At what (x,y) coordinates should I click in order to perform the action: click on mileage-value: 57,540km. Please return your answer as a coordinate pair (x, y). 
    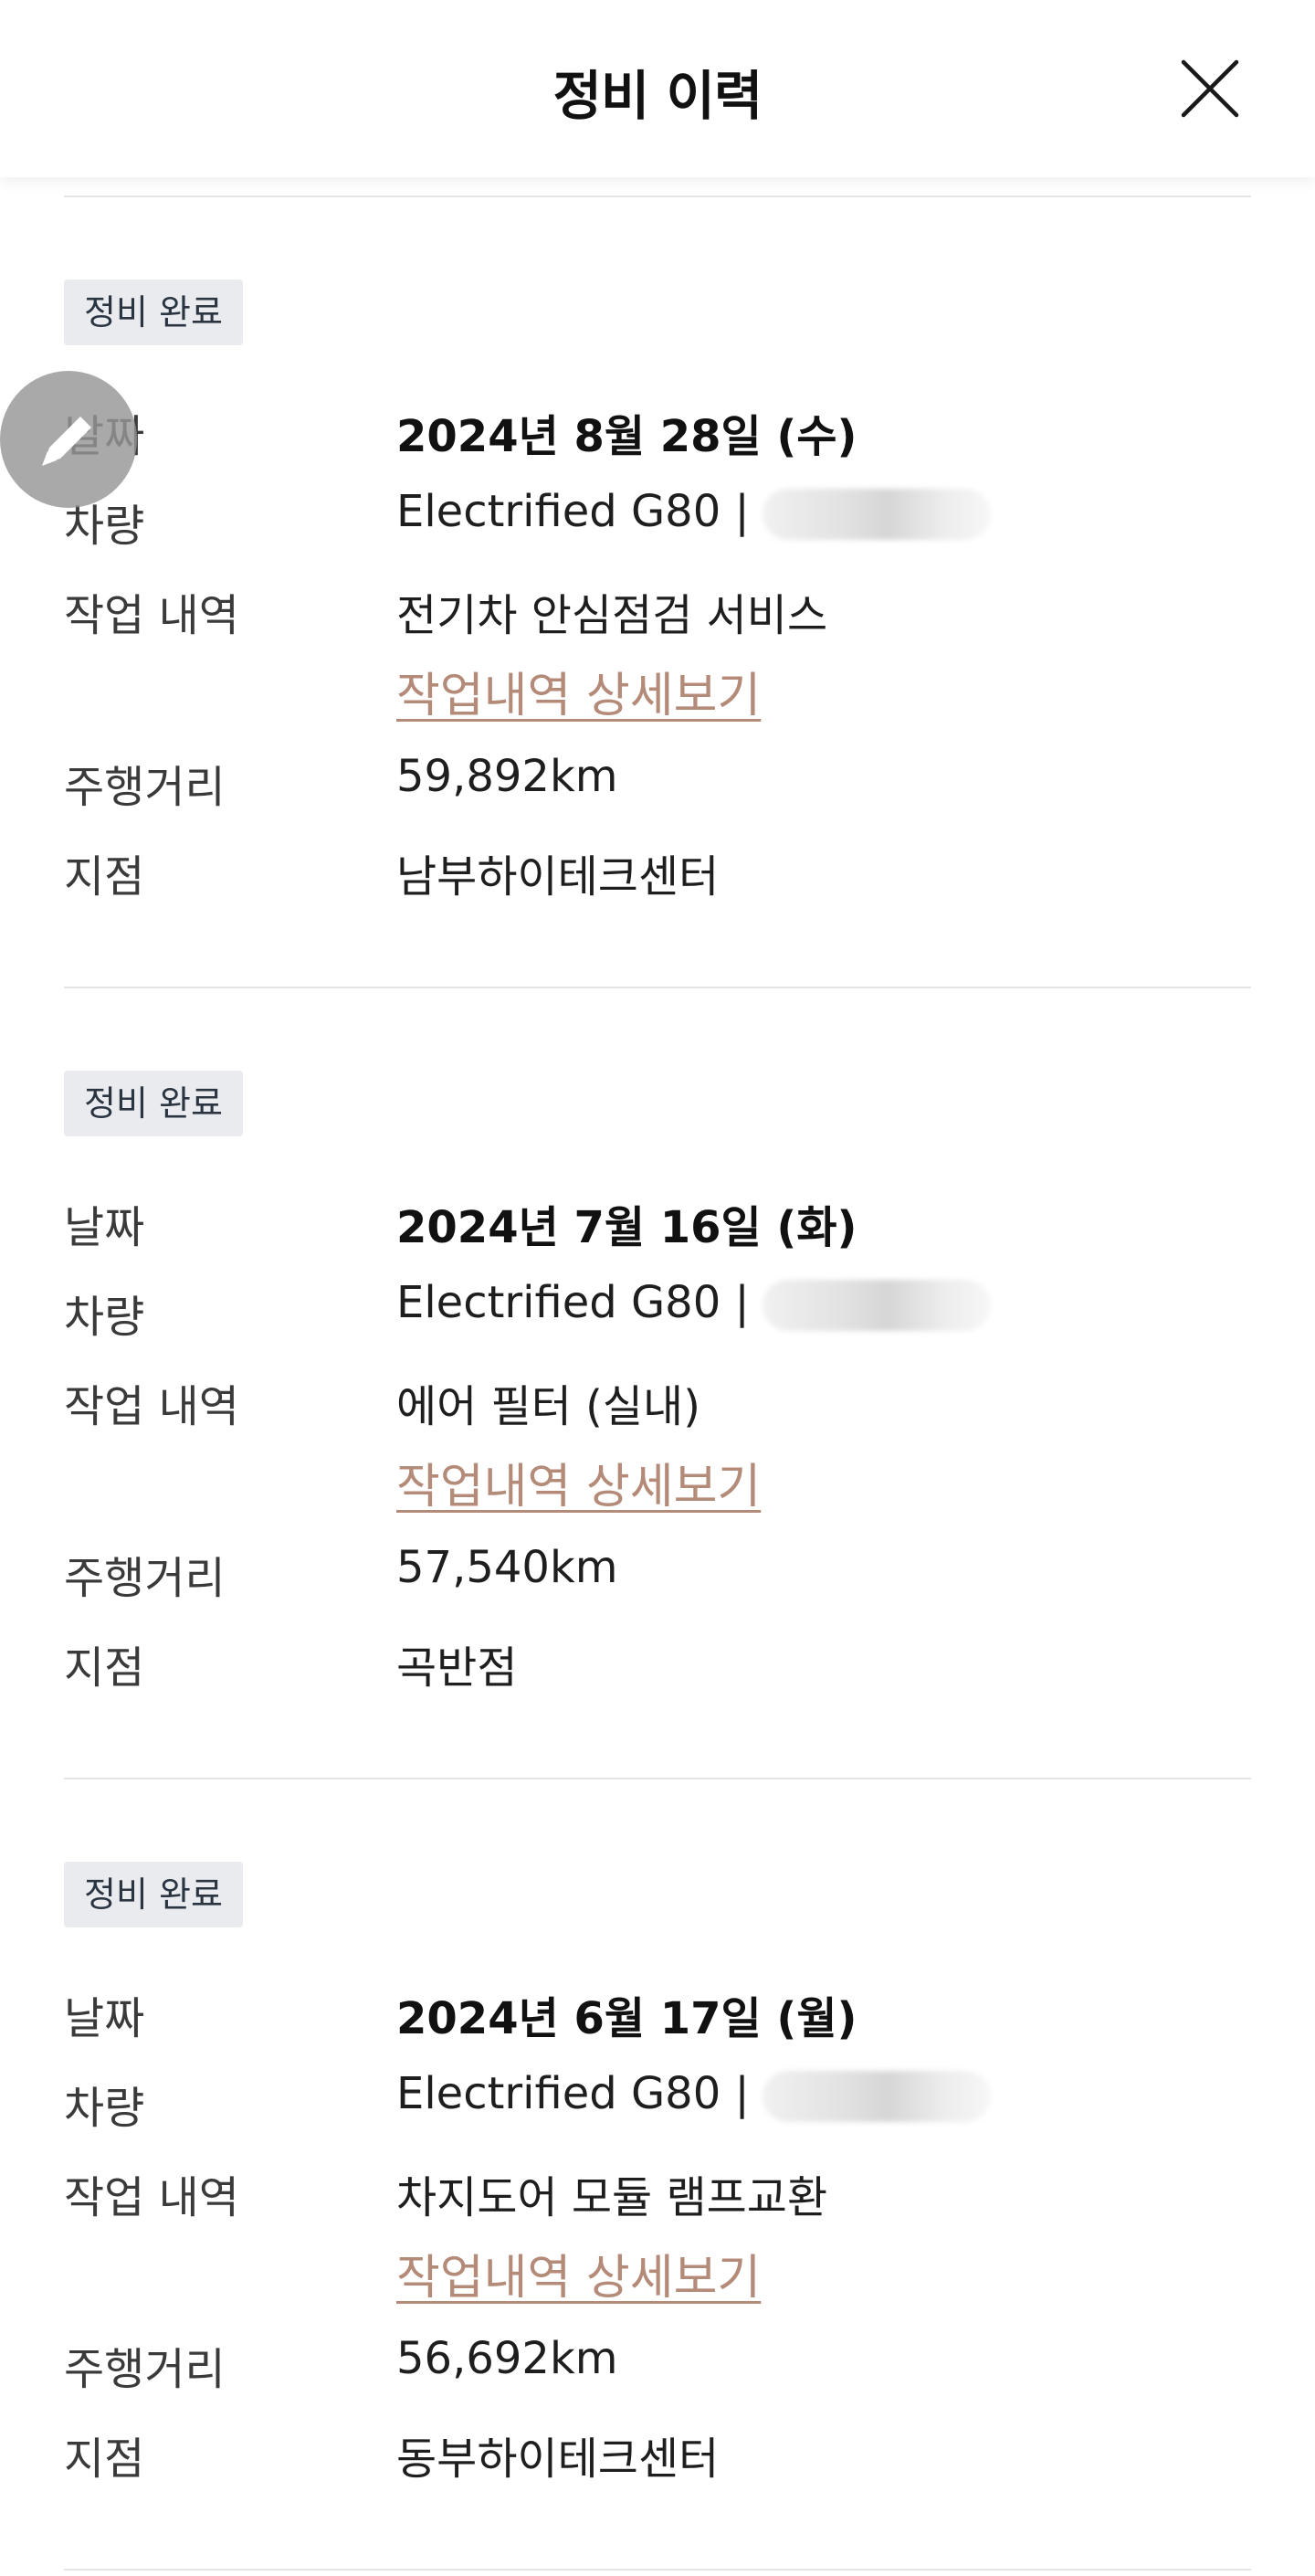
    Looking at the image, I should click on (507, 1567).